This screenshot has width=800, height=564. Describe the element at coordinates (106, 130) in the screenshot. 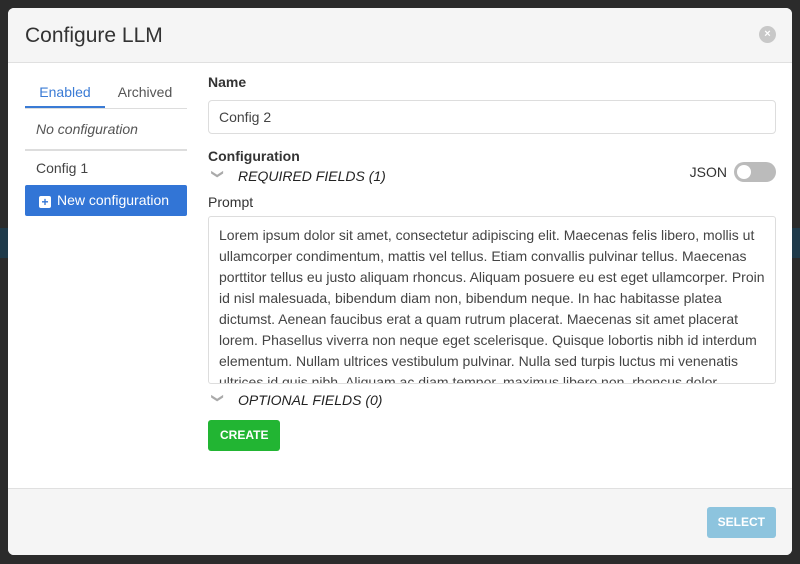

I see `no-configuration-item: No configuration` at that location.